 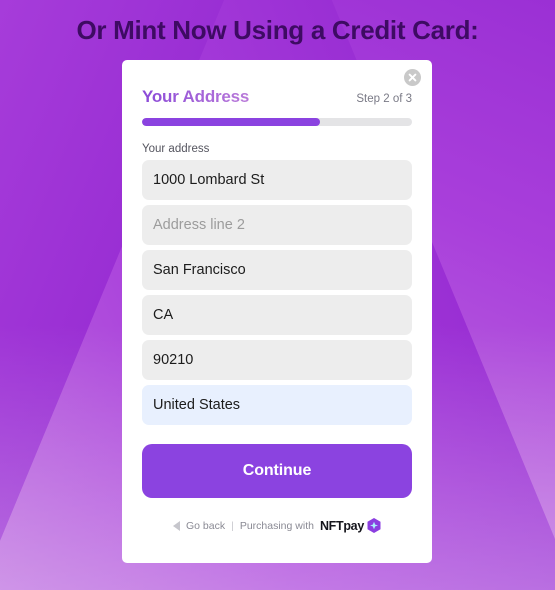 What do you see at coordinates (384, 99) in the screenshot?
I see `step-indicator: Step 2 of 3` at bounding box center [384, 99].